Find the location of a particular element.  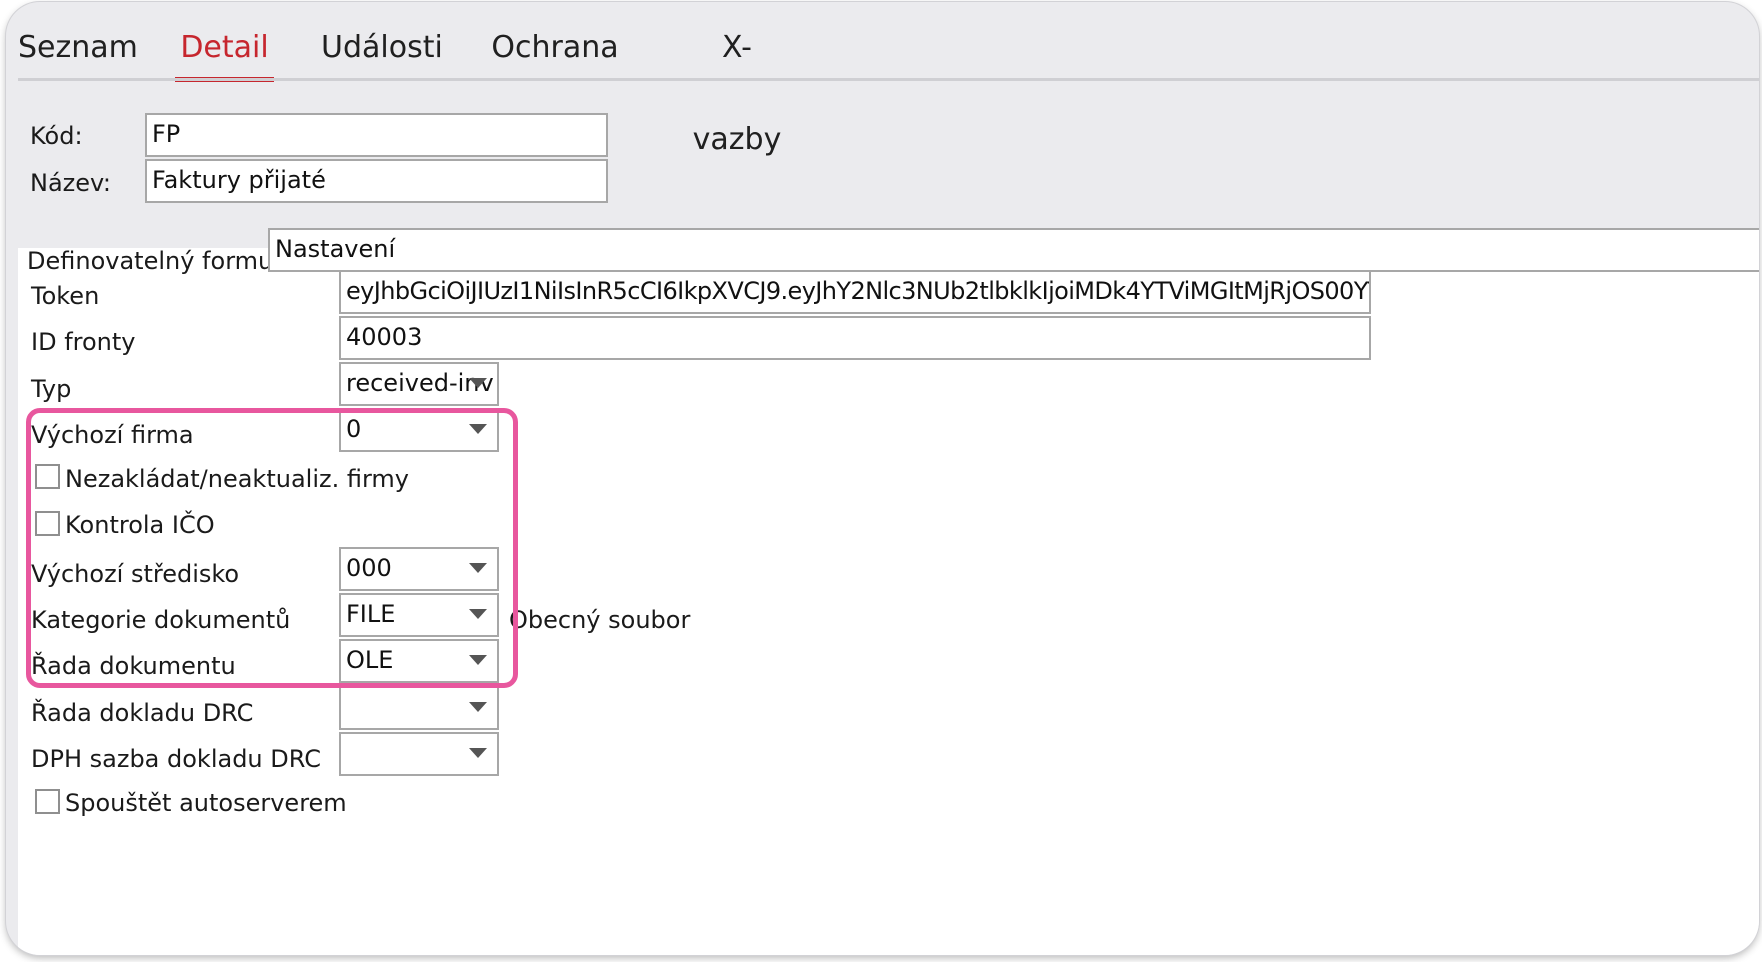

tab-ochrana-dat: Ochrana dat is located at coordinates (555, 79).